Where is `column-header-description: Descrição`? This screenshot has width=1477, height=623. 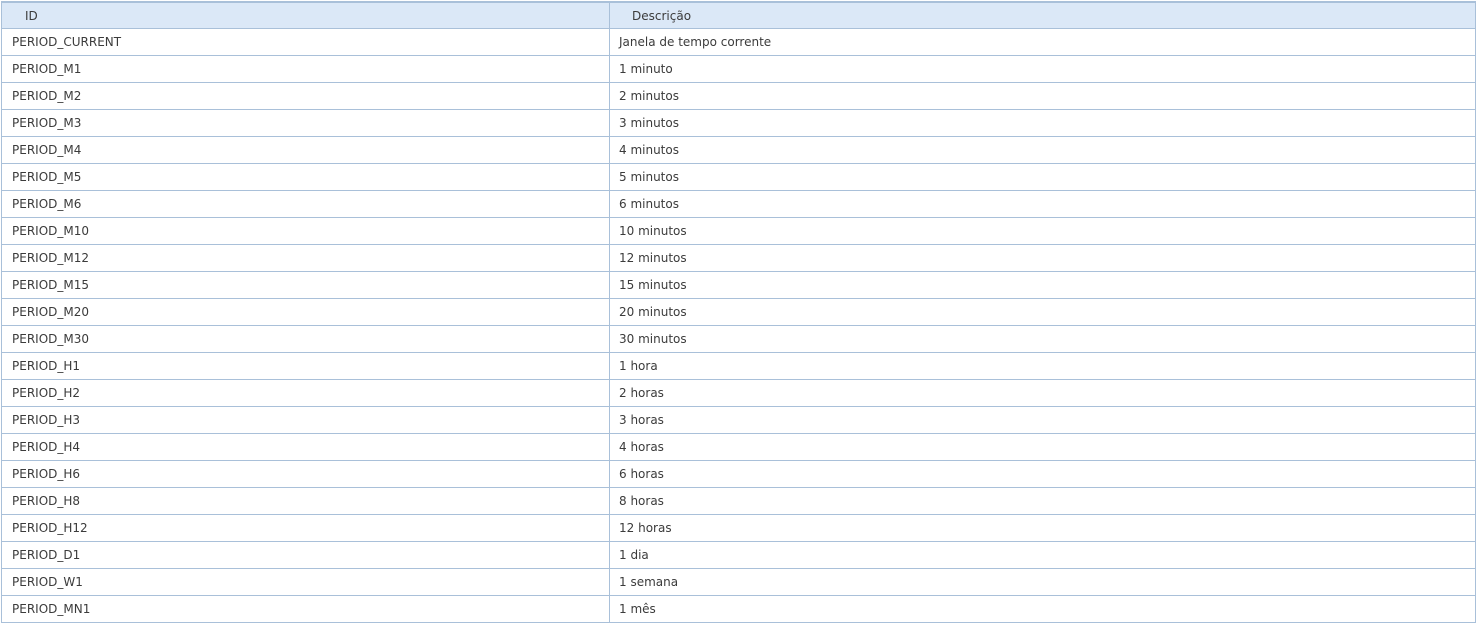 column-header-description: Descrição is located at coordinates (1042, 15).